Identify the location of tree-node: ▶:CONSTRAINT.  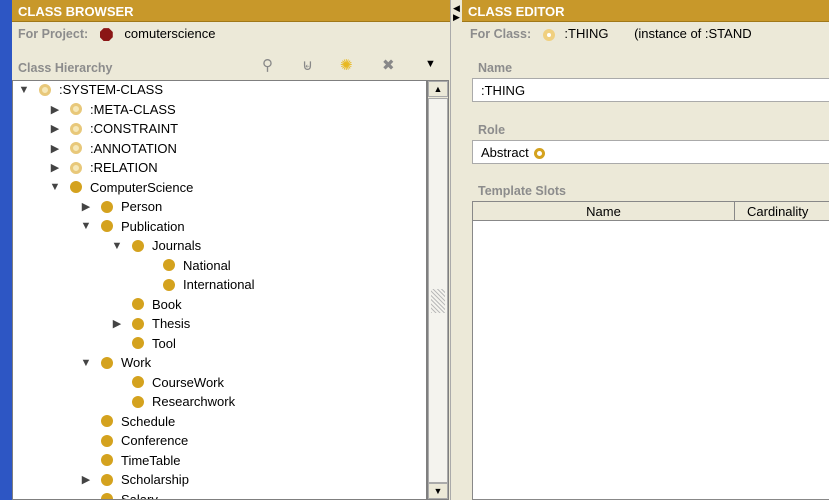
(113, 128).